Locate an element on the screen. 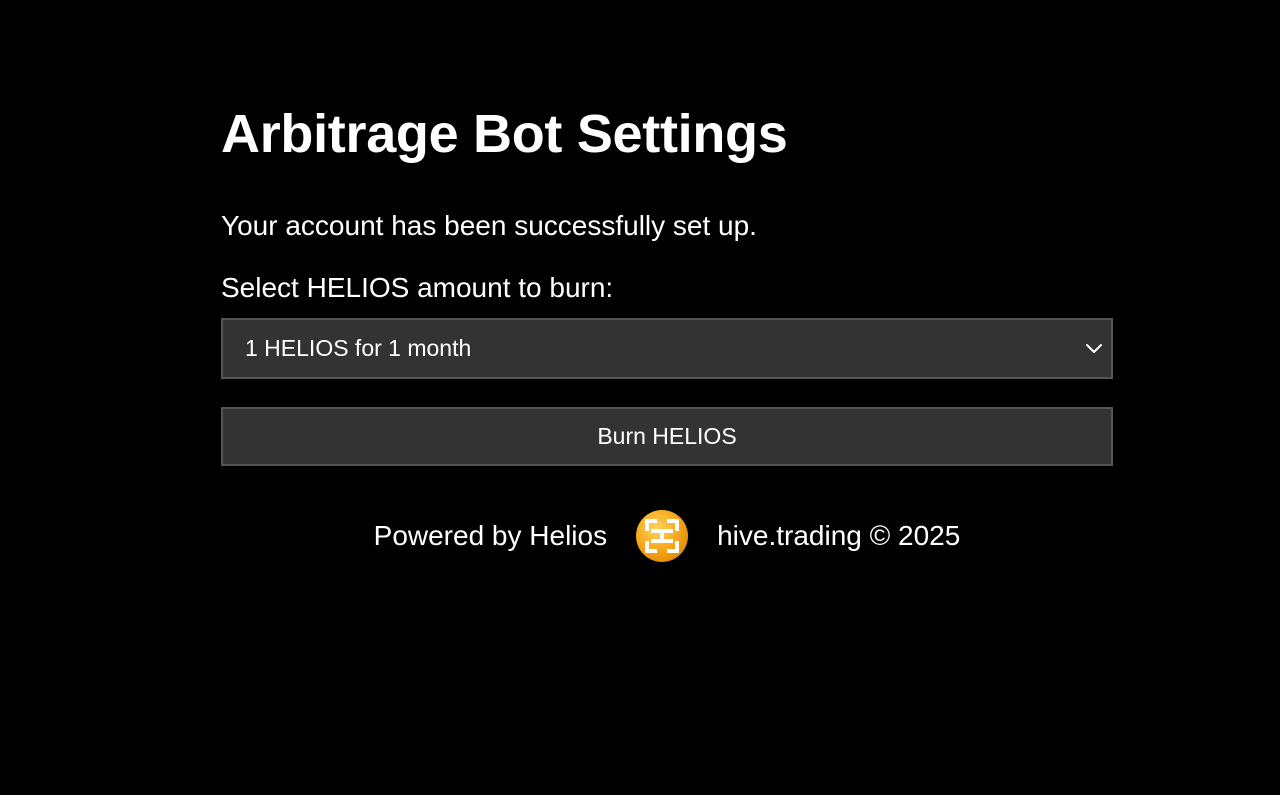 This screenshot has width=1280, height=795. footer: Powered by Helios hive.trading © 2025 is located at coordinates (667, 536).